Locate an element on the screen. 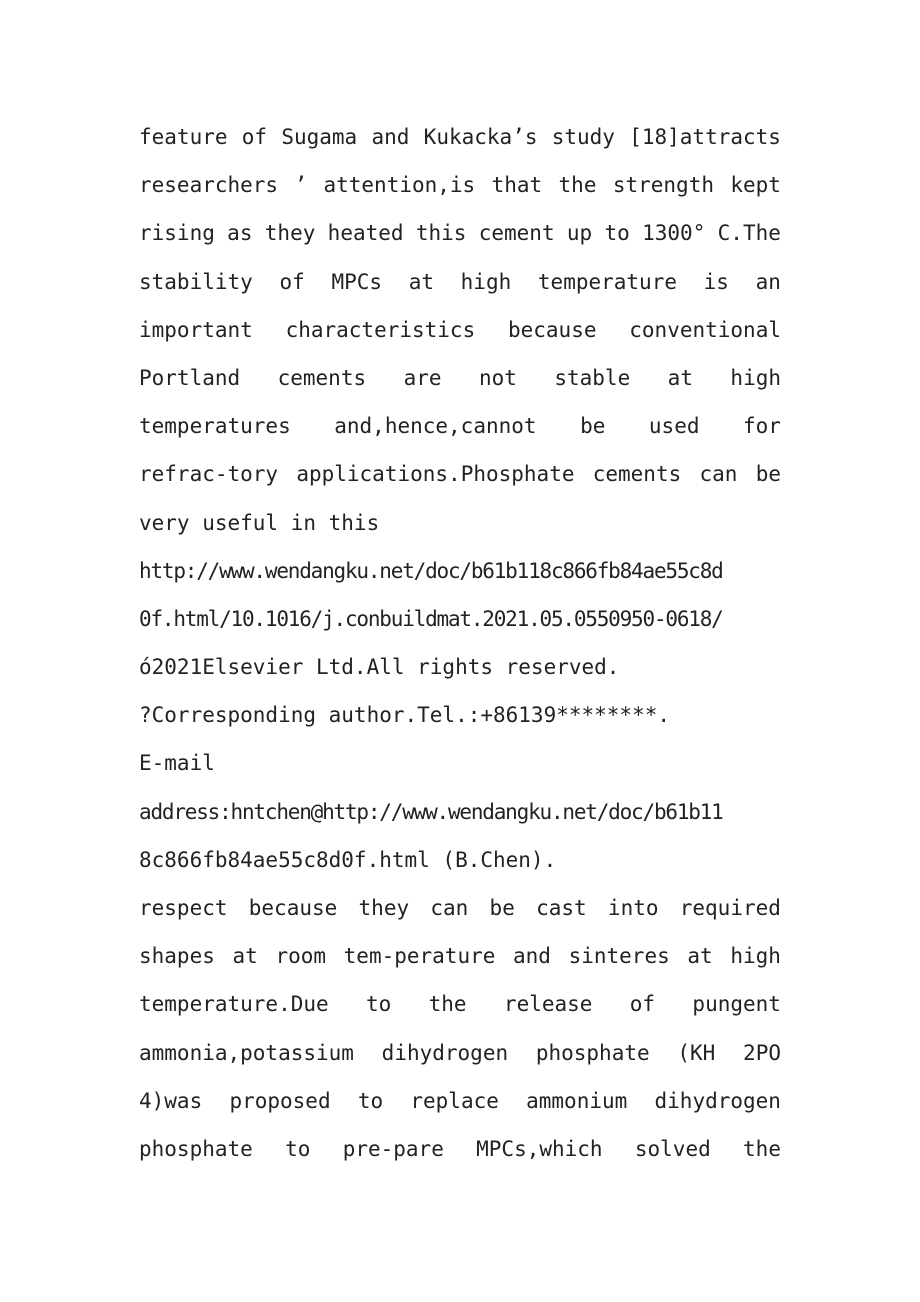 This screenshot has height=1302, width=920. text-line: temperatures and,hence,cannot be used for is located at coordinates (460, 430).